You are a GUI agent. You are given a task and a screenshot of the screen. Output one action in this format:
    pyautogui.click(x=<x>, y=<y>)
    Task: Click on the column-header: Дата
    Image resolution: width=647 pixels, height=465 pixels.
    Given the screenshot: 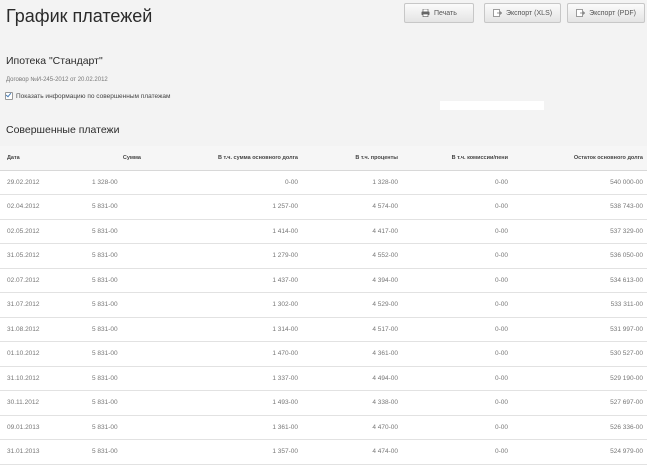 What is the action you would take?
    pyautogui.click(x=42, y=158)
    